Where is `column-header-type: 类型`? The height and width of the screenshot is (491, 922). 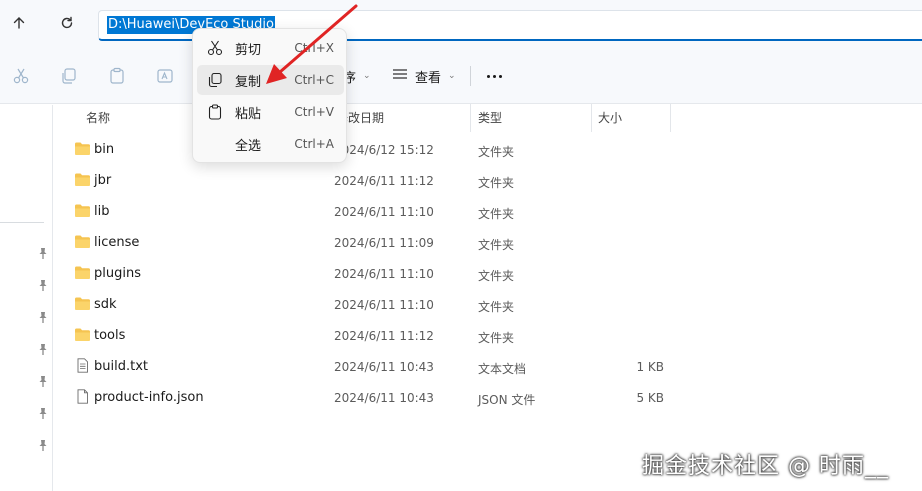
column-header-type: 类型 is located at coordinates (490, 117).